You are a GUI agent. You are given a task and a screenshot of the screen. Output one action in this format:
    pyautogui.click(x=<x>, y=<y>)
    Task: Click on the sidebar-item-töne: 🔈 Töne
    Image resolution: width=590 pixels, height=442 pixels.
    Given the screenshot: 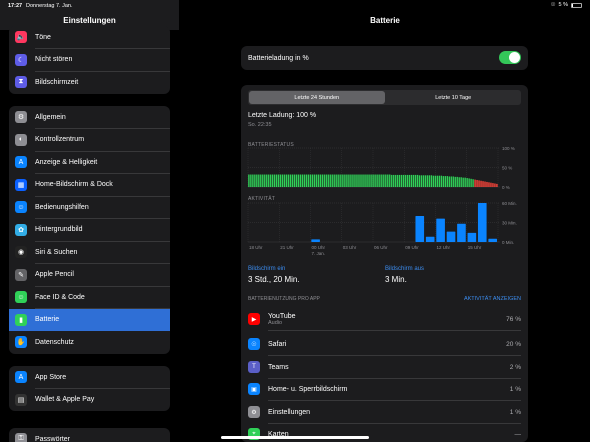 What is the action you would take?
    pyautogui.click(x=89, y=37)
    